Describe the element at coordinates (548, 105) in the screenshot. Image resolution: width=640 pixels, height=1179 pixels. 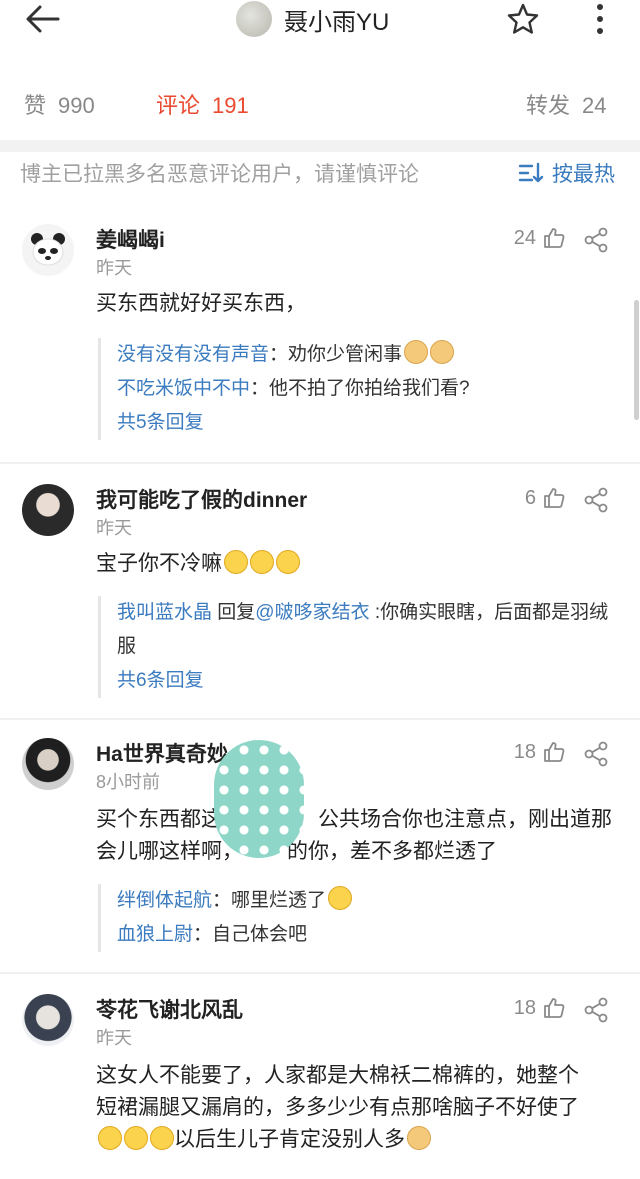
I see `tab-reposts-label: 转发` at that location.